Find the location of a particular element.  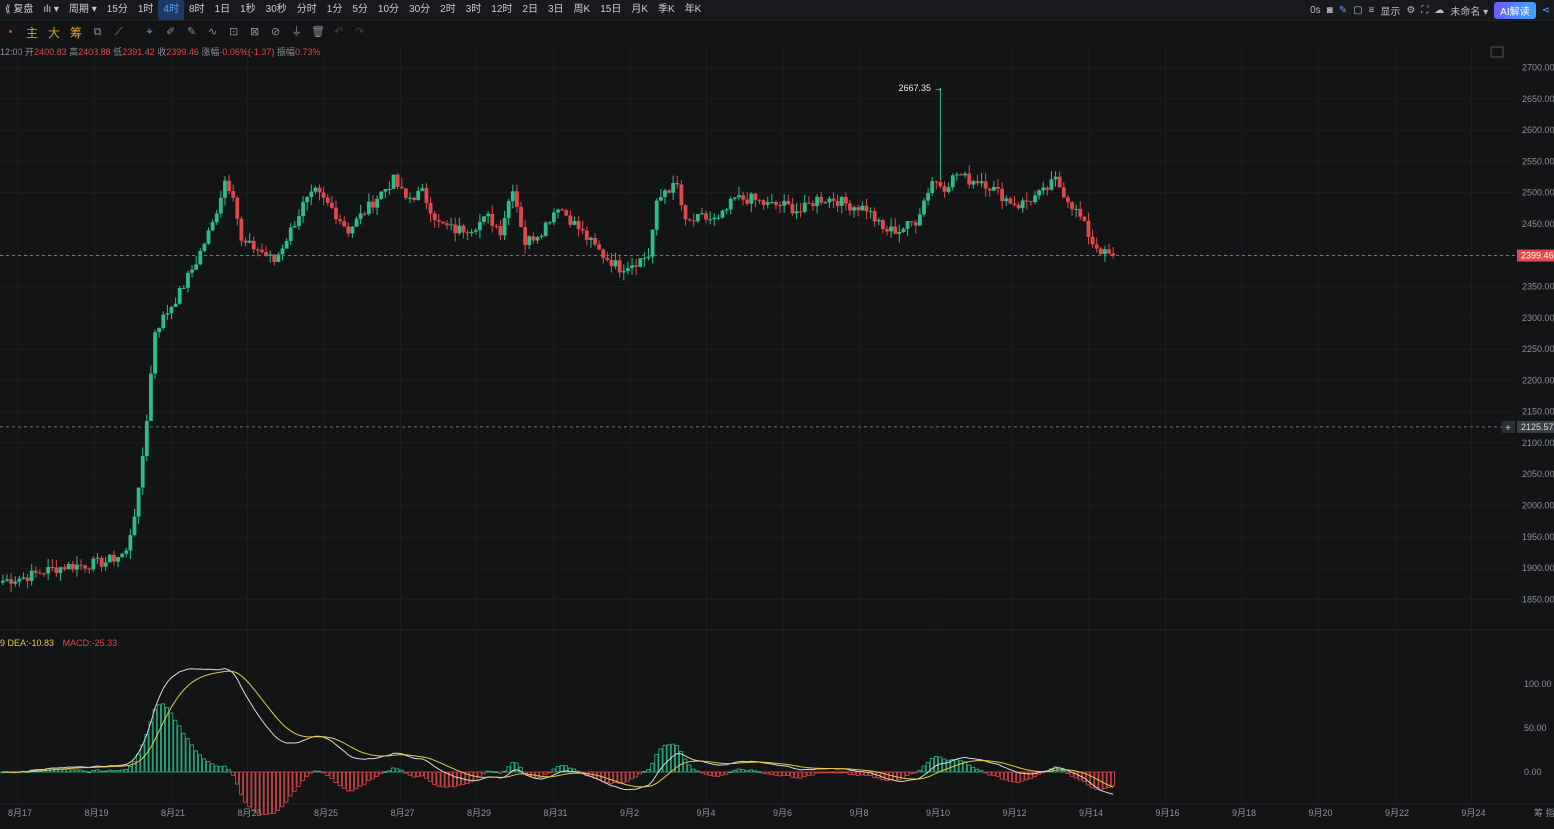

date-tick-label: 8月19 is located at coordinates (97, 813).